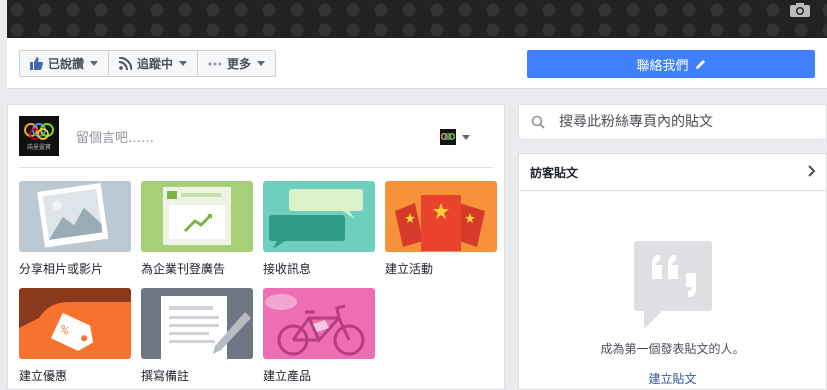 The width and height of the screenshot is (827, 390). What do you see at coordinates (417, 19) in the screenshot?
I see `cover-photo` at bounding box center [417, 19].